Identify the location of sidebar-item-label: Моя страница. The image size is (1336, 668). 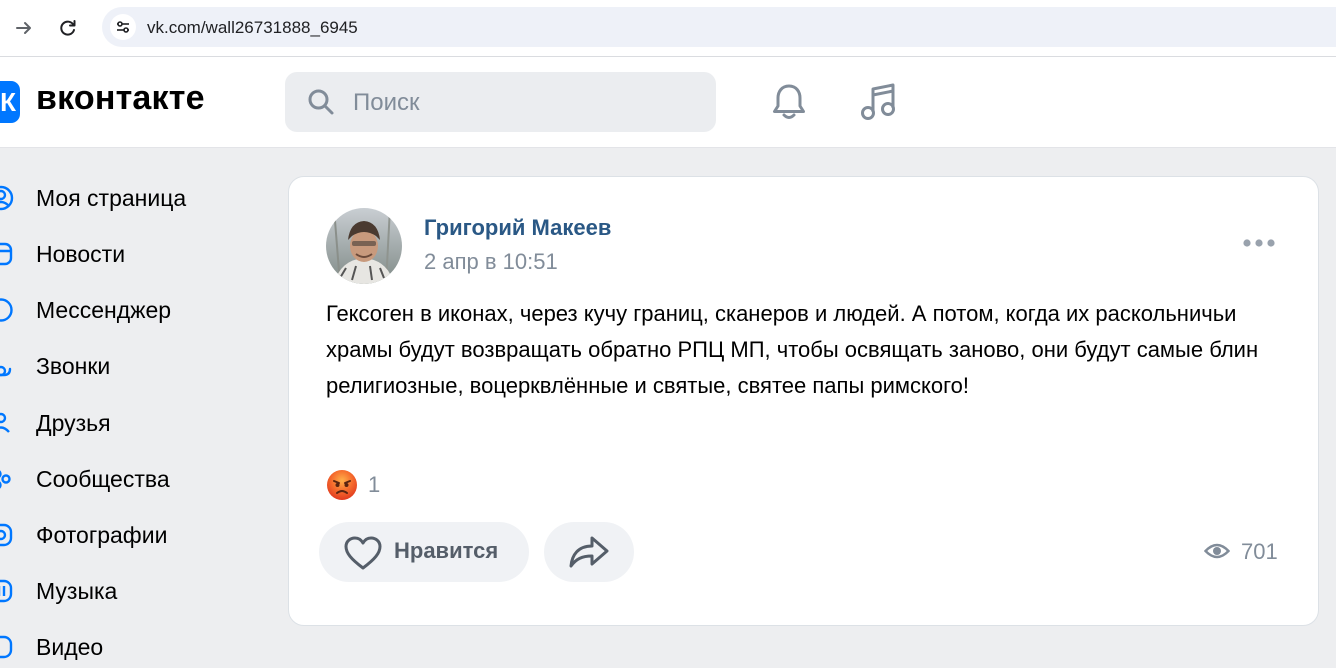
(111, 198).